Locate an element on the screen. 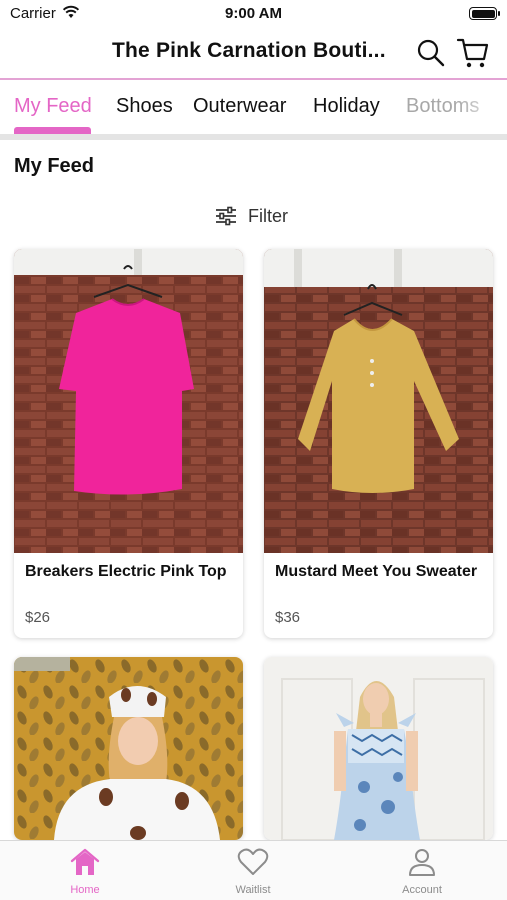 The height and width of the screenshot is (900, 507). person-icon is located at coordinates (422, 862).